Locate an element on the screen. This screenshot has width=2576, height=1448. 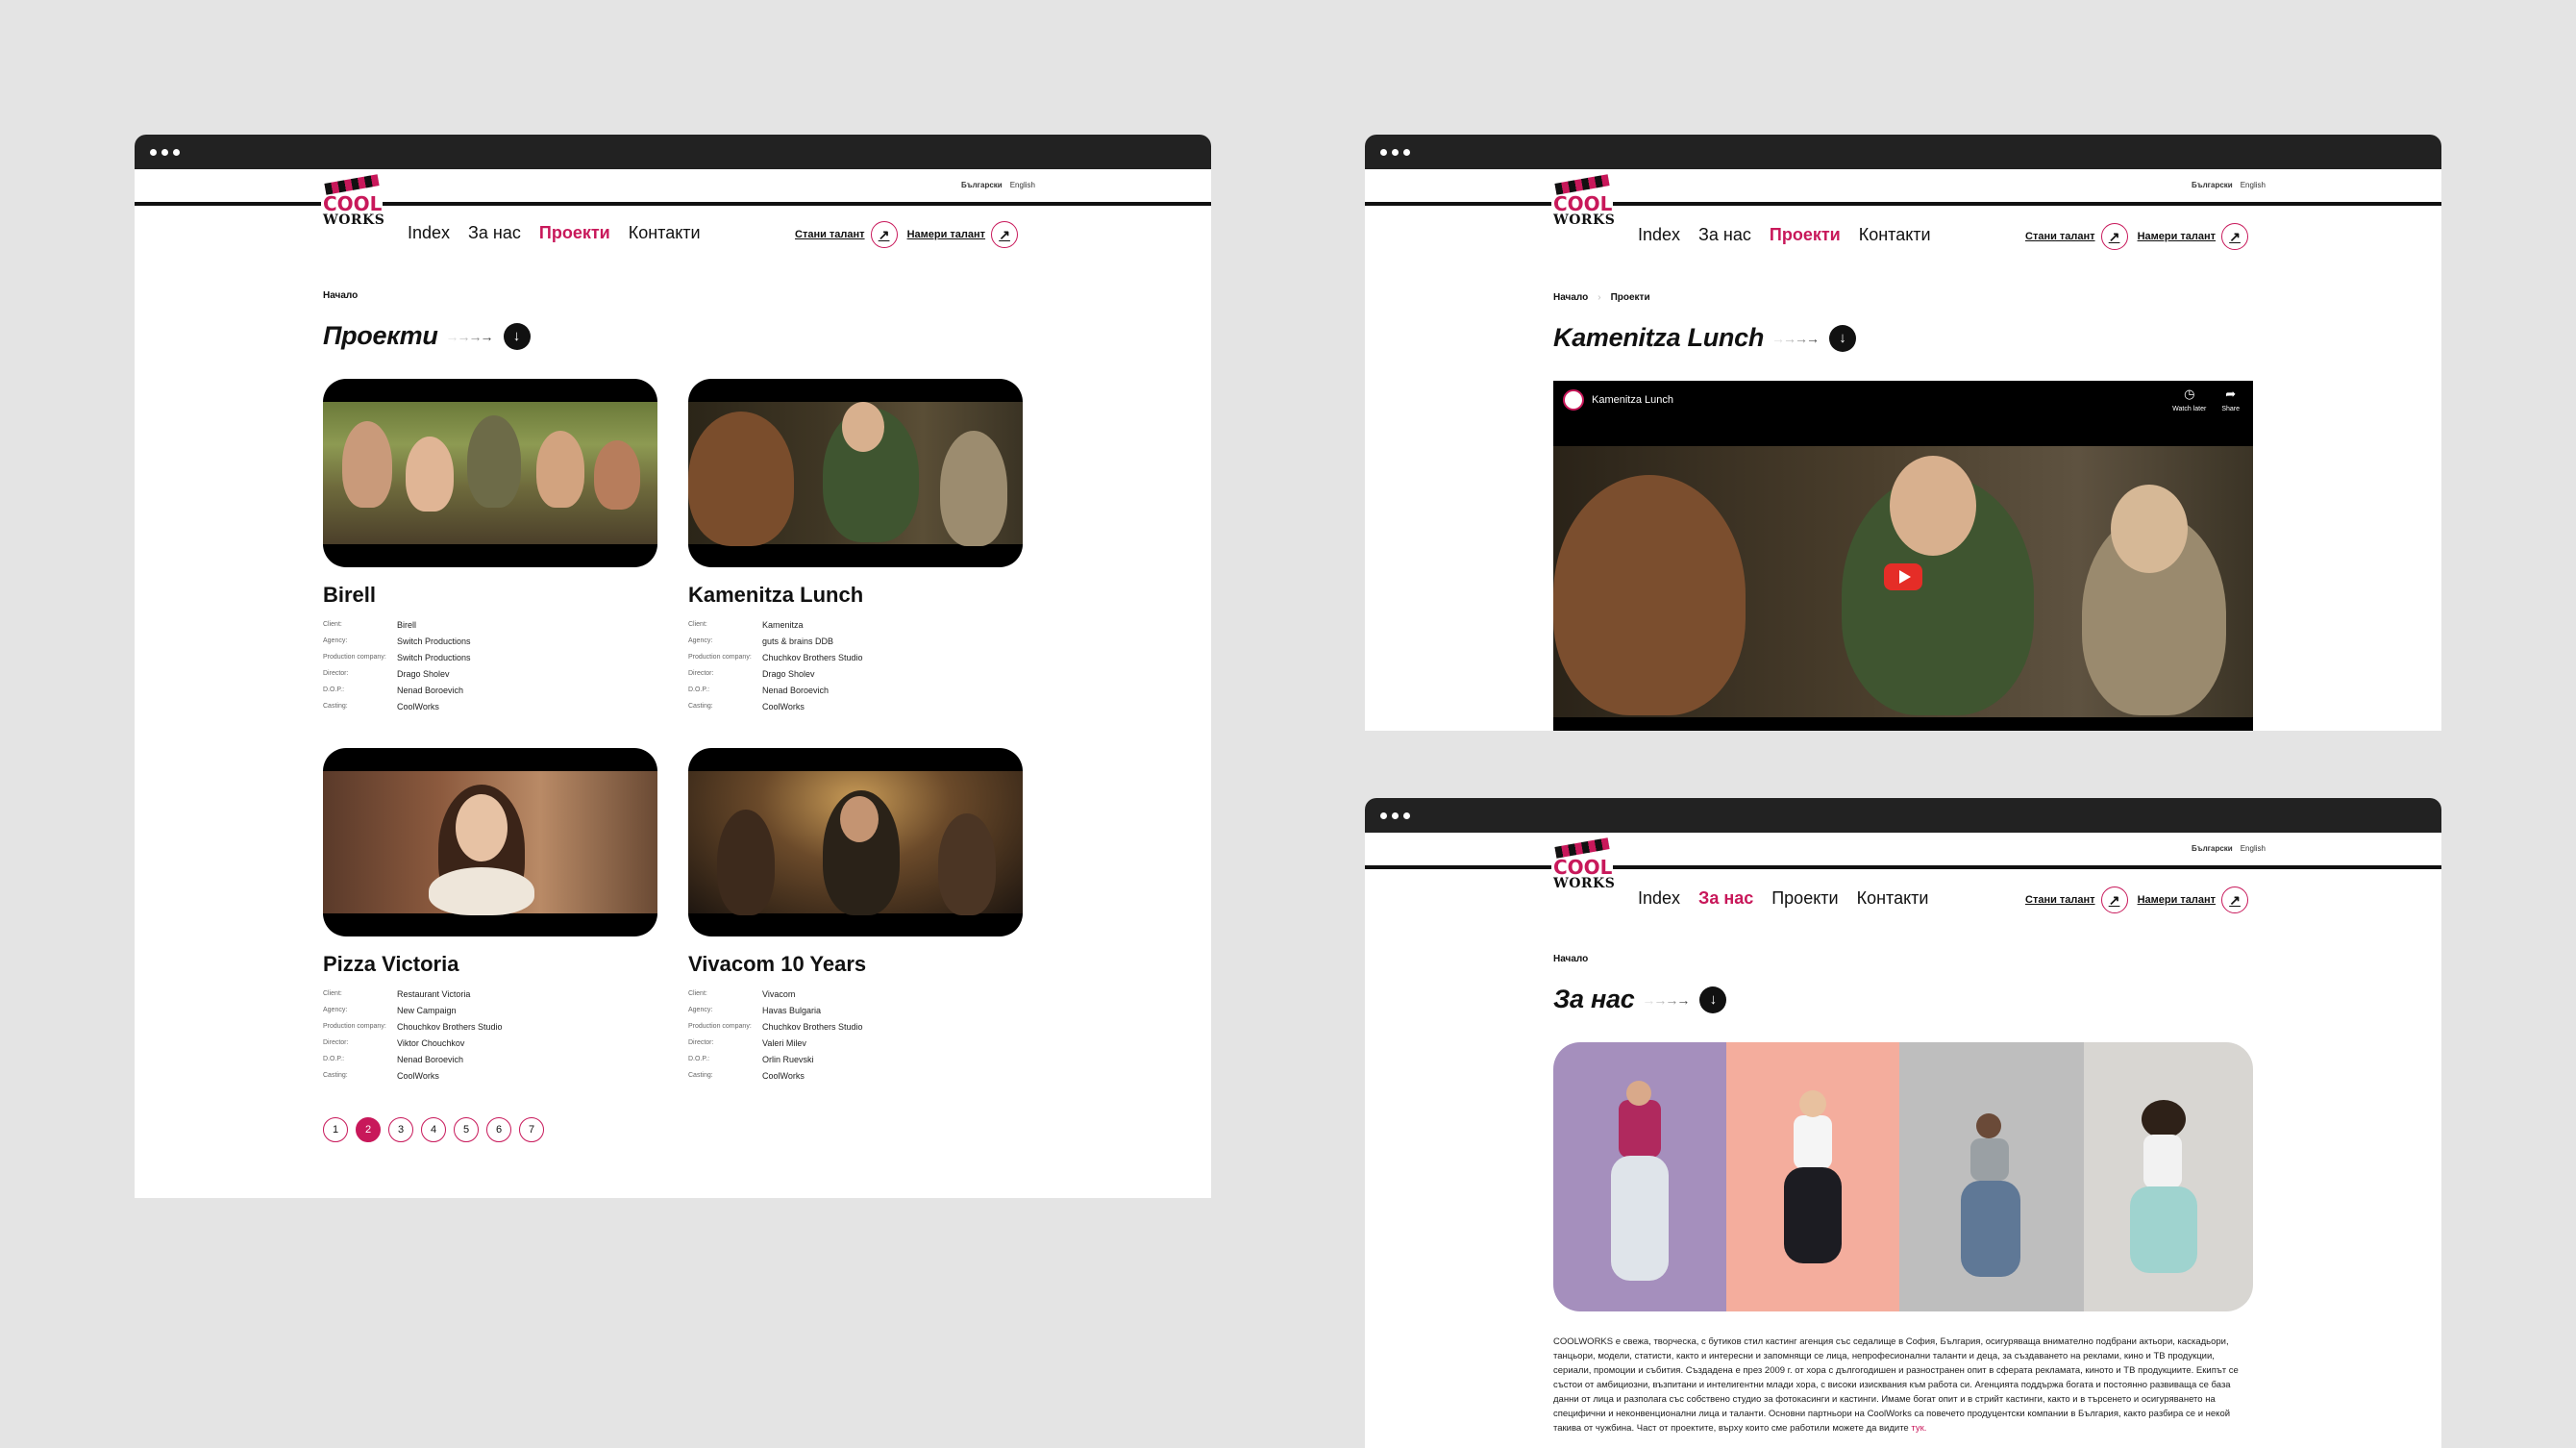
channel-avatar is located at coordinates (1574, 400).